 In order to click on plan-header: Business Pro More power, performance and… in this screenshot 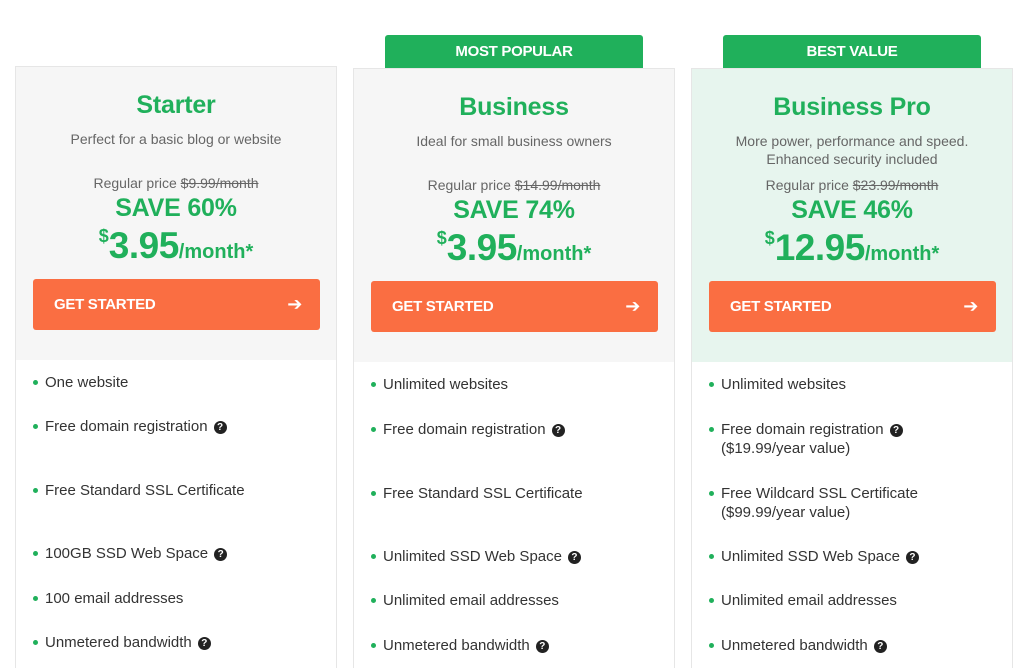, I will do `click(852, 215)`.